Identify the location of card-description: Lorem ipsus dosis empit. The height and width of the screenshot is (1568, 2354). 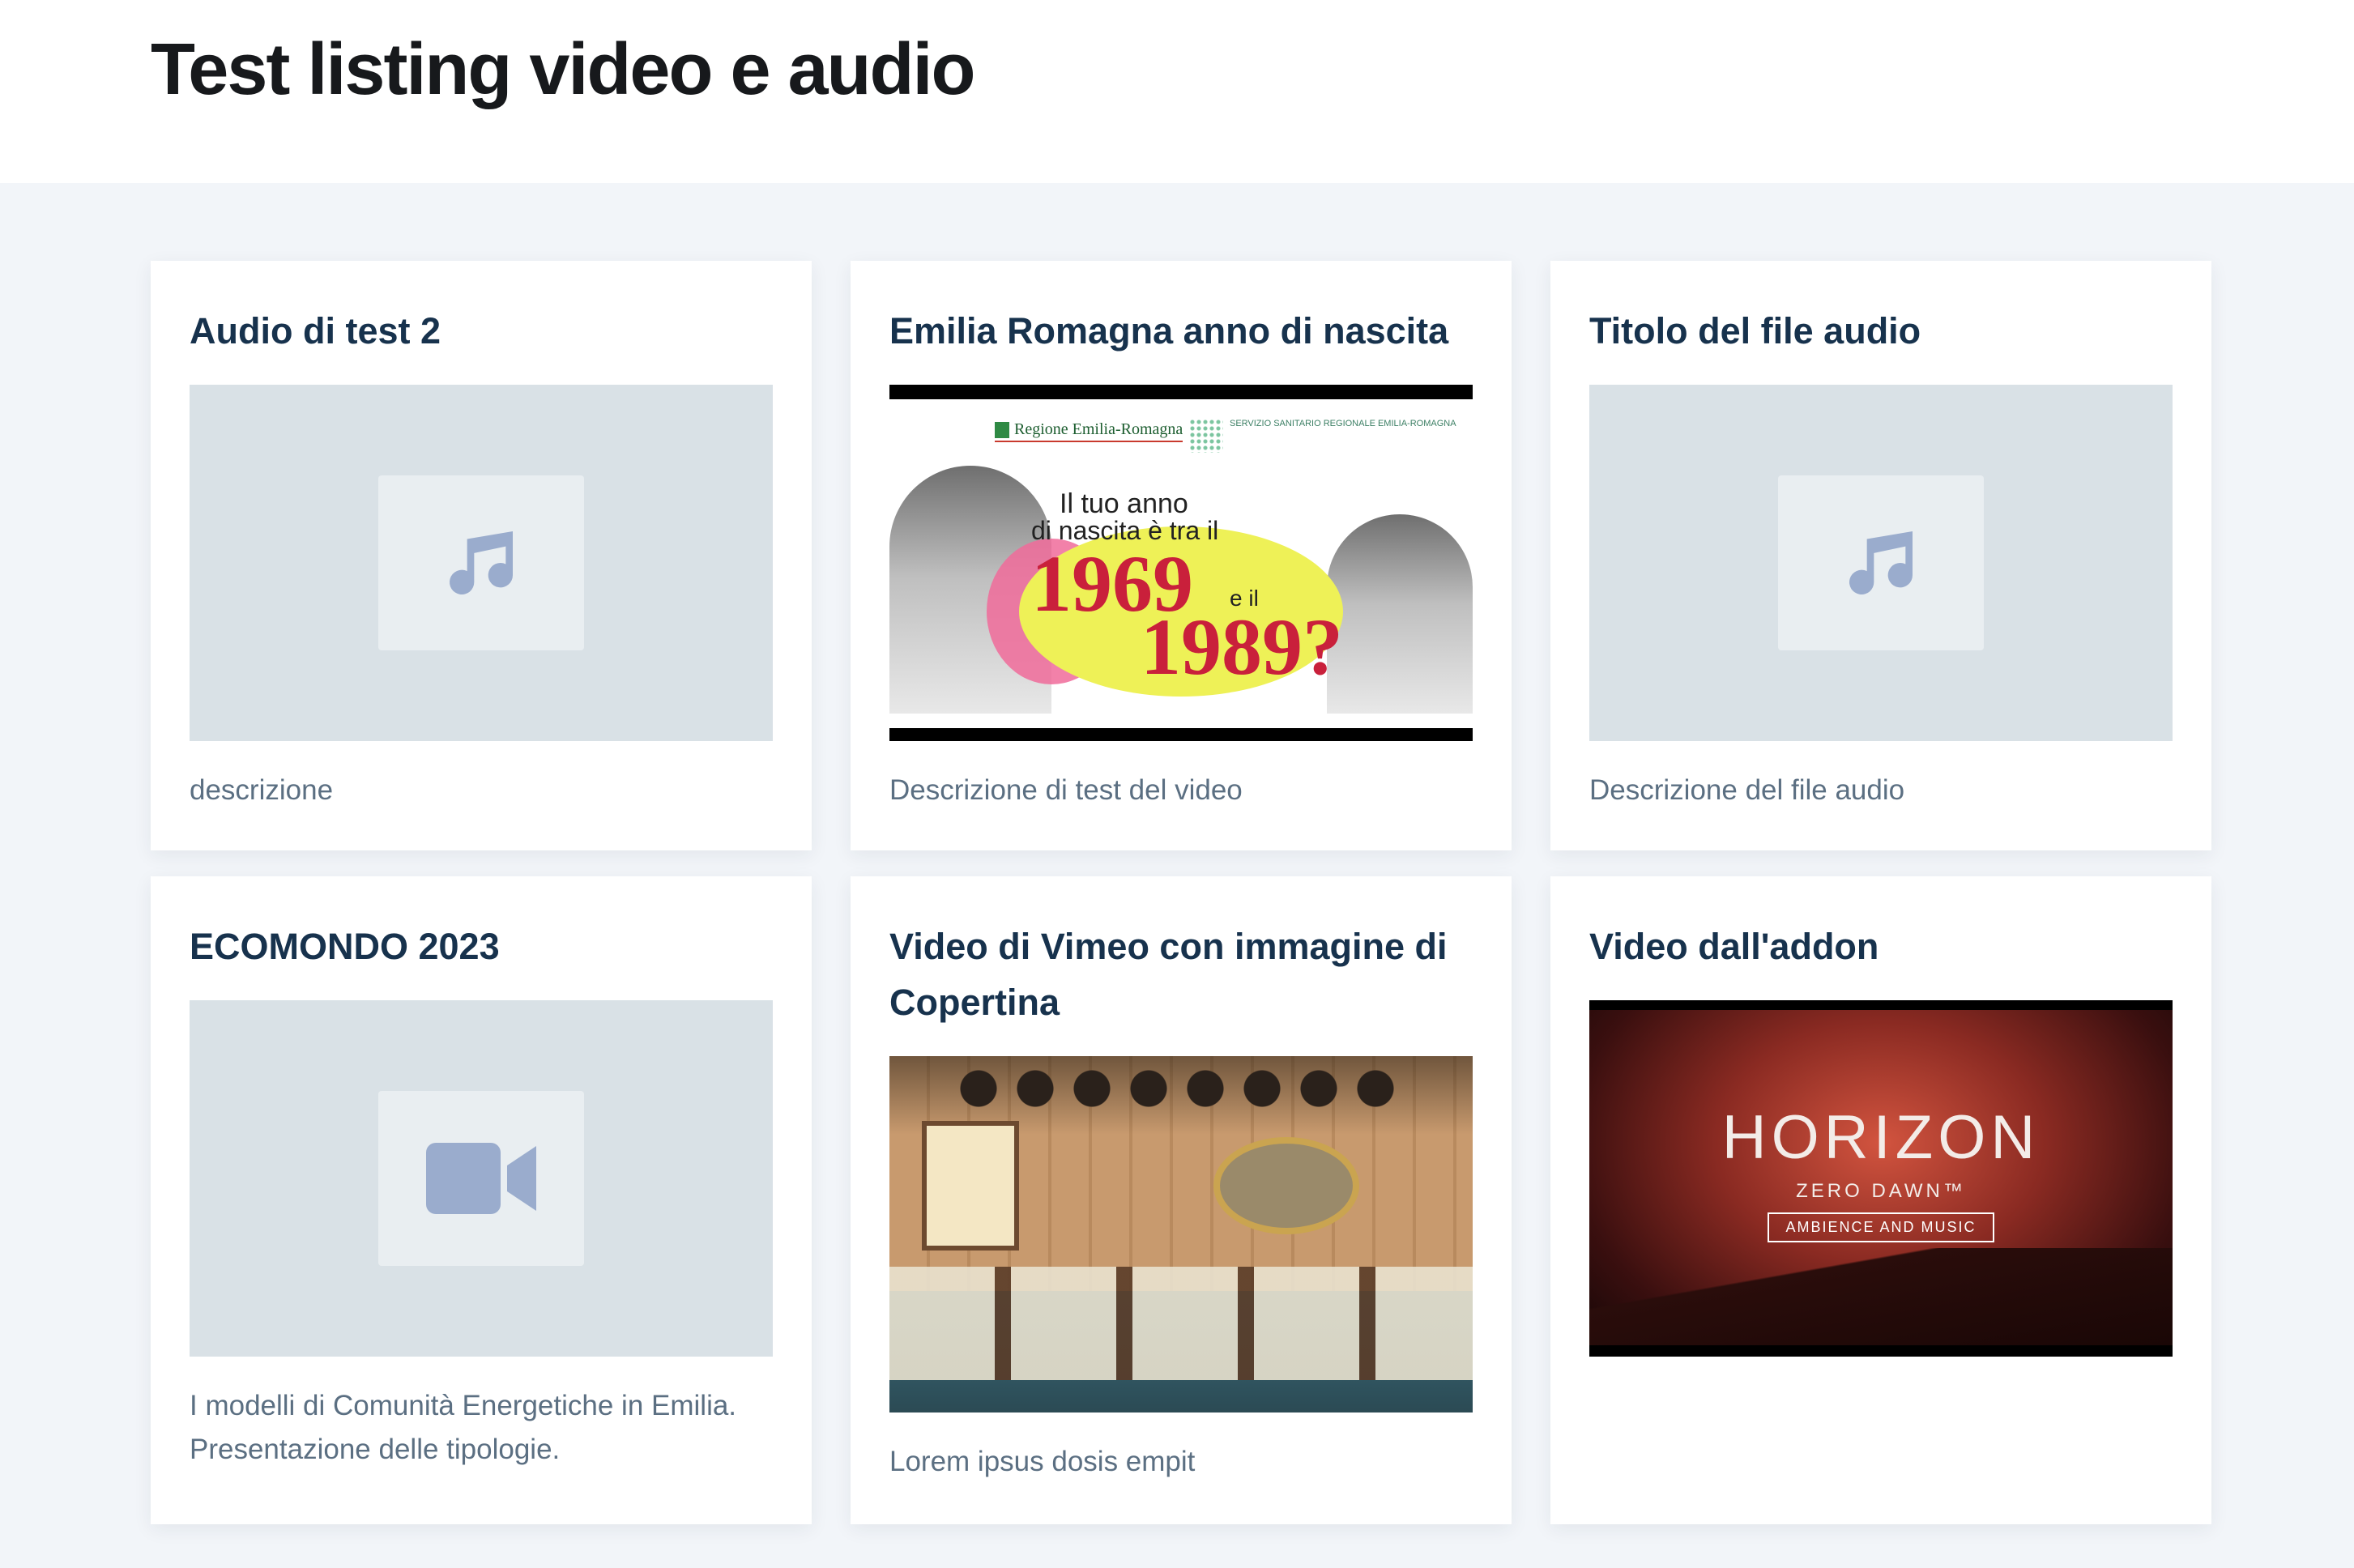
(1042, 1461).